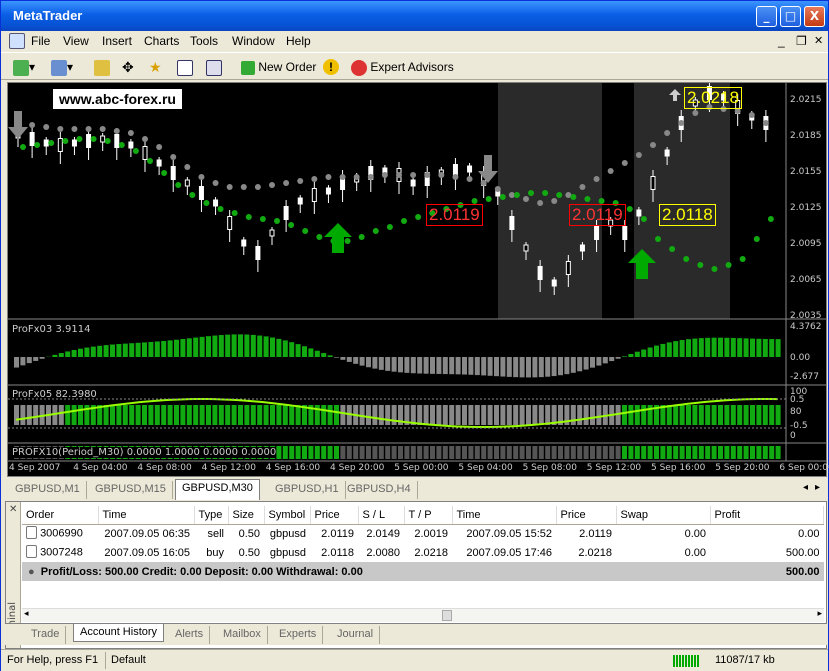 This screenshot has width=829, height=671. I want to click on terminal-icon, so click(185, 67).